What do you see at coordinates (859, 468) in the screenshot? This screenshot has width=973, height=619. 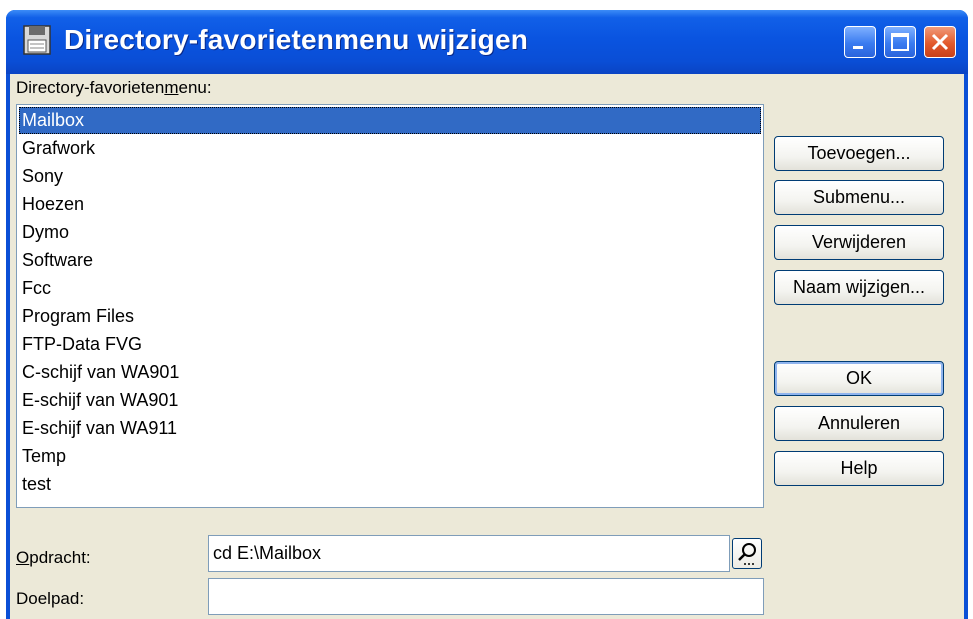 I see `help-button: Help` at bounding box center [859, 468].